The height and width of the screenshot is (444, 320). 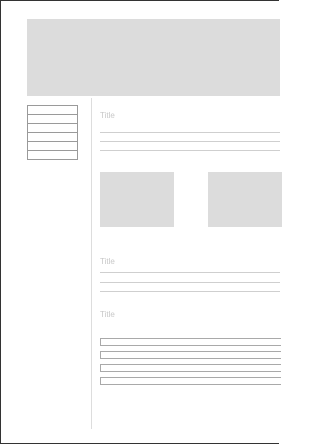 I want to click on header-image-placeholder, so click(x=153, y=57).